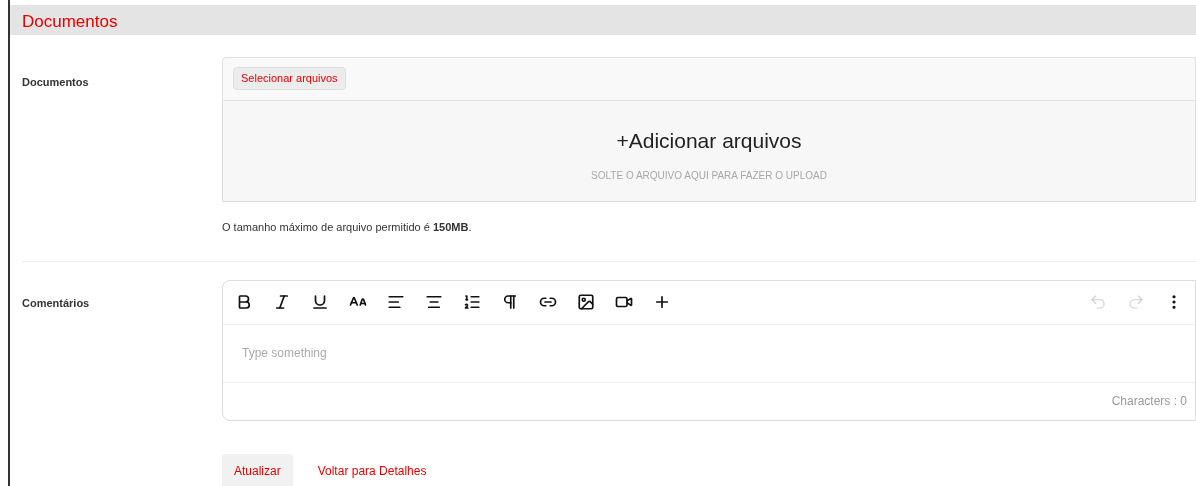 Image resolution: width=1196 pixels, height=486 pixels. Describe the element at coordinates (56, 302) in the screenshot. I see `field-label: Comentários` at that location.